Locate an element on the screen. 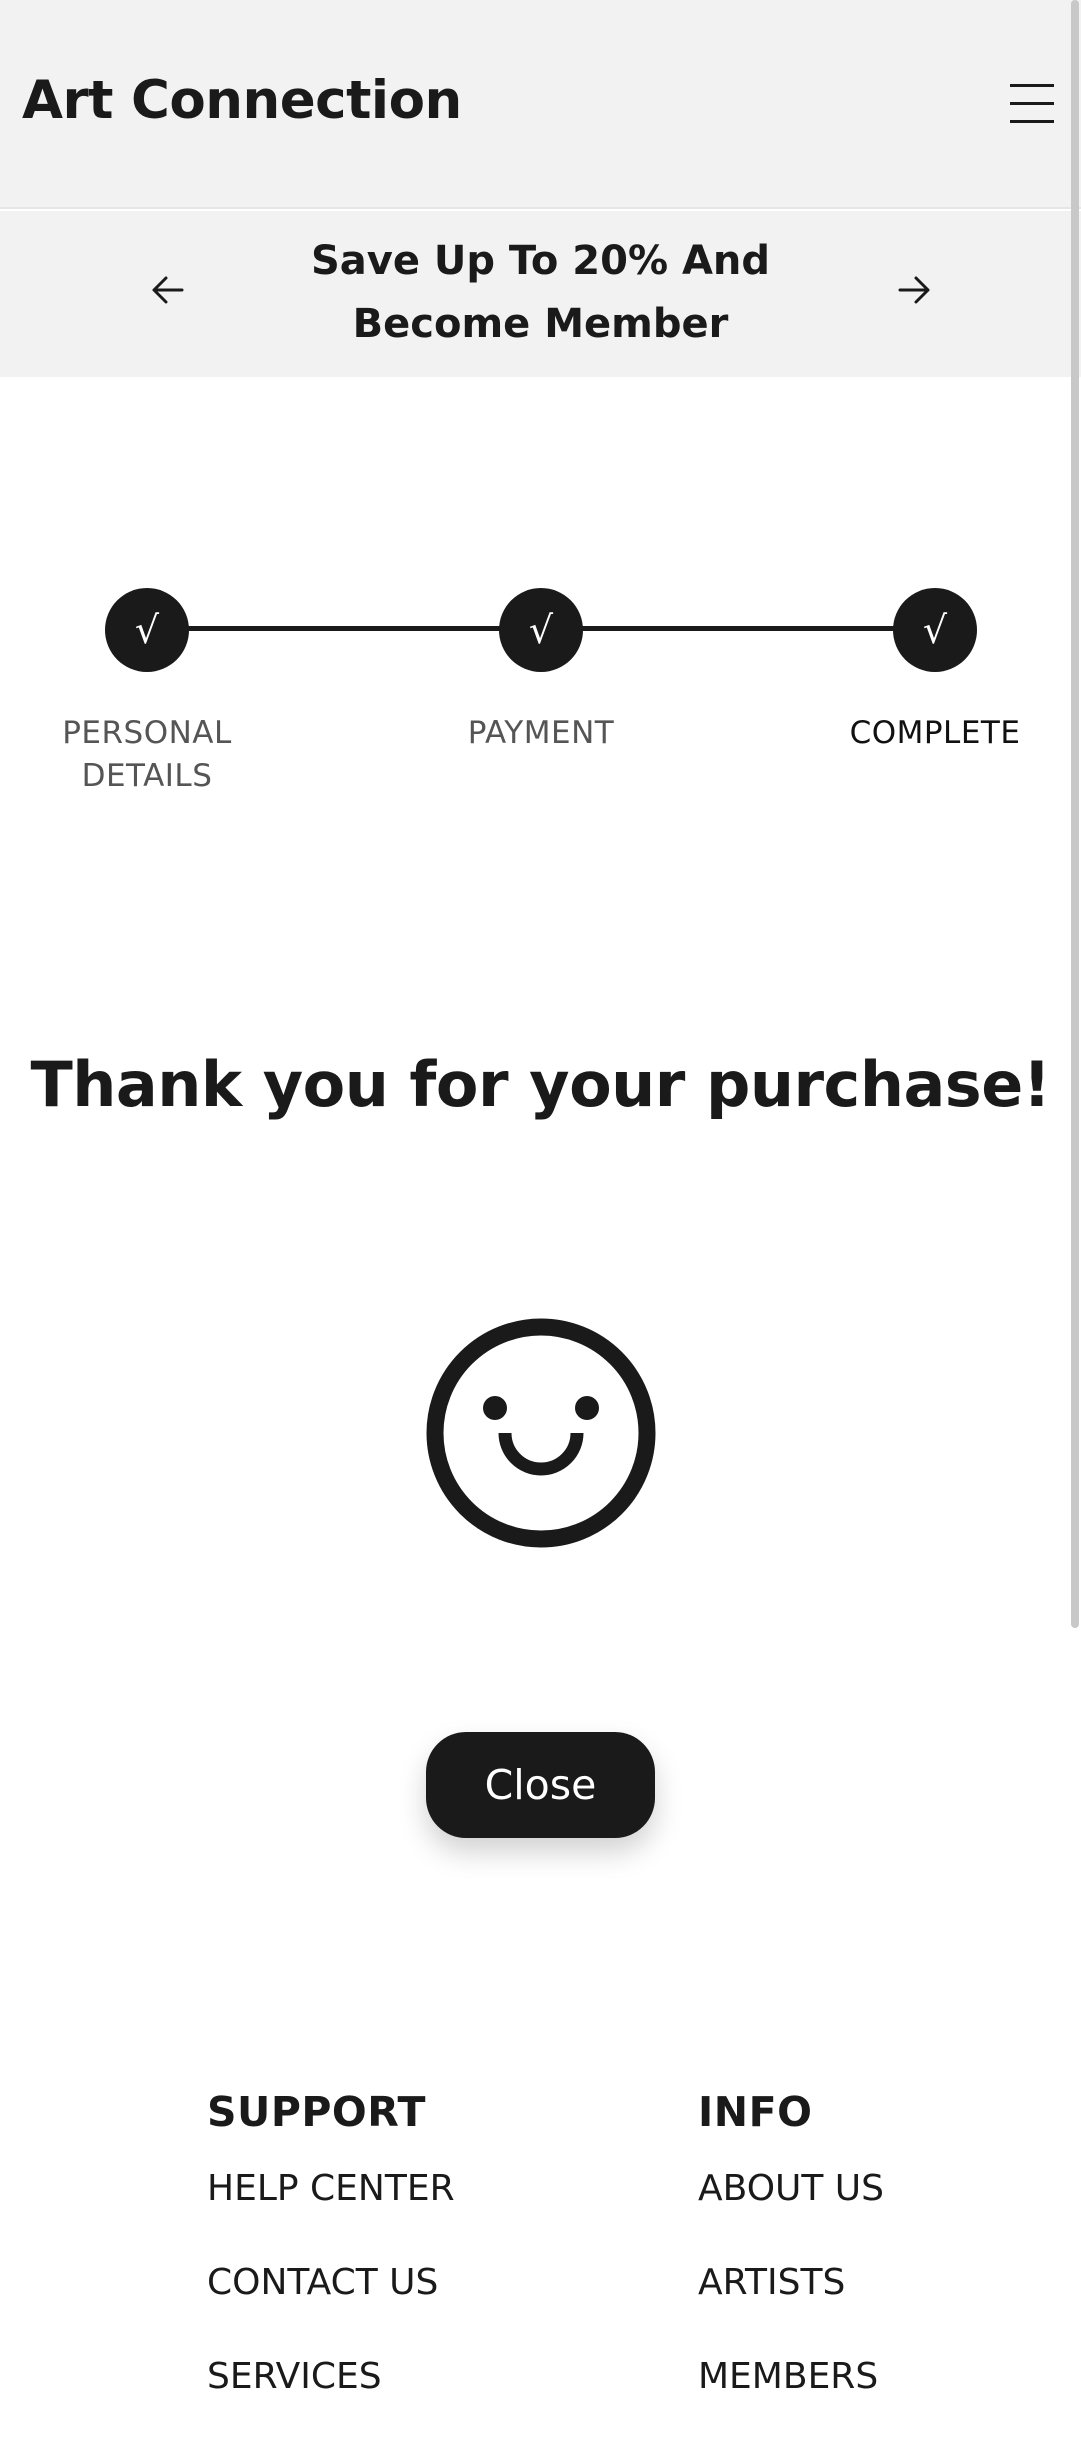 This screenshot has width=1081, height=2441. step-label-personal-details: PERSONAL DETAILS is located at coordinates (147, 755).